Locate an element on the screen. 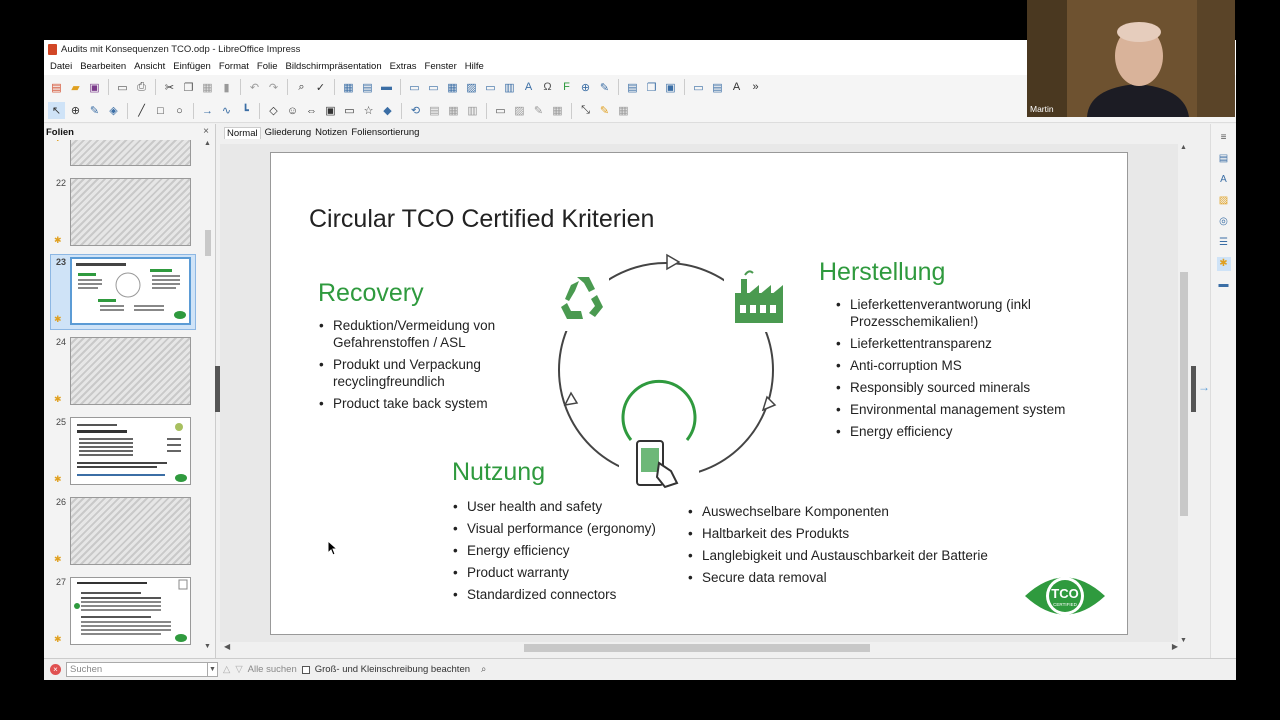 This screenshot has width=1280, height=720. slide-thumbnail-25: 25 ✱ is located at coordinates (124, 452).